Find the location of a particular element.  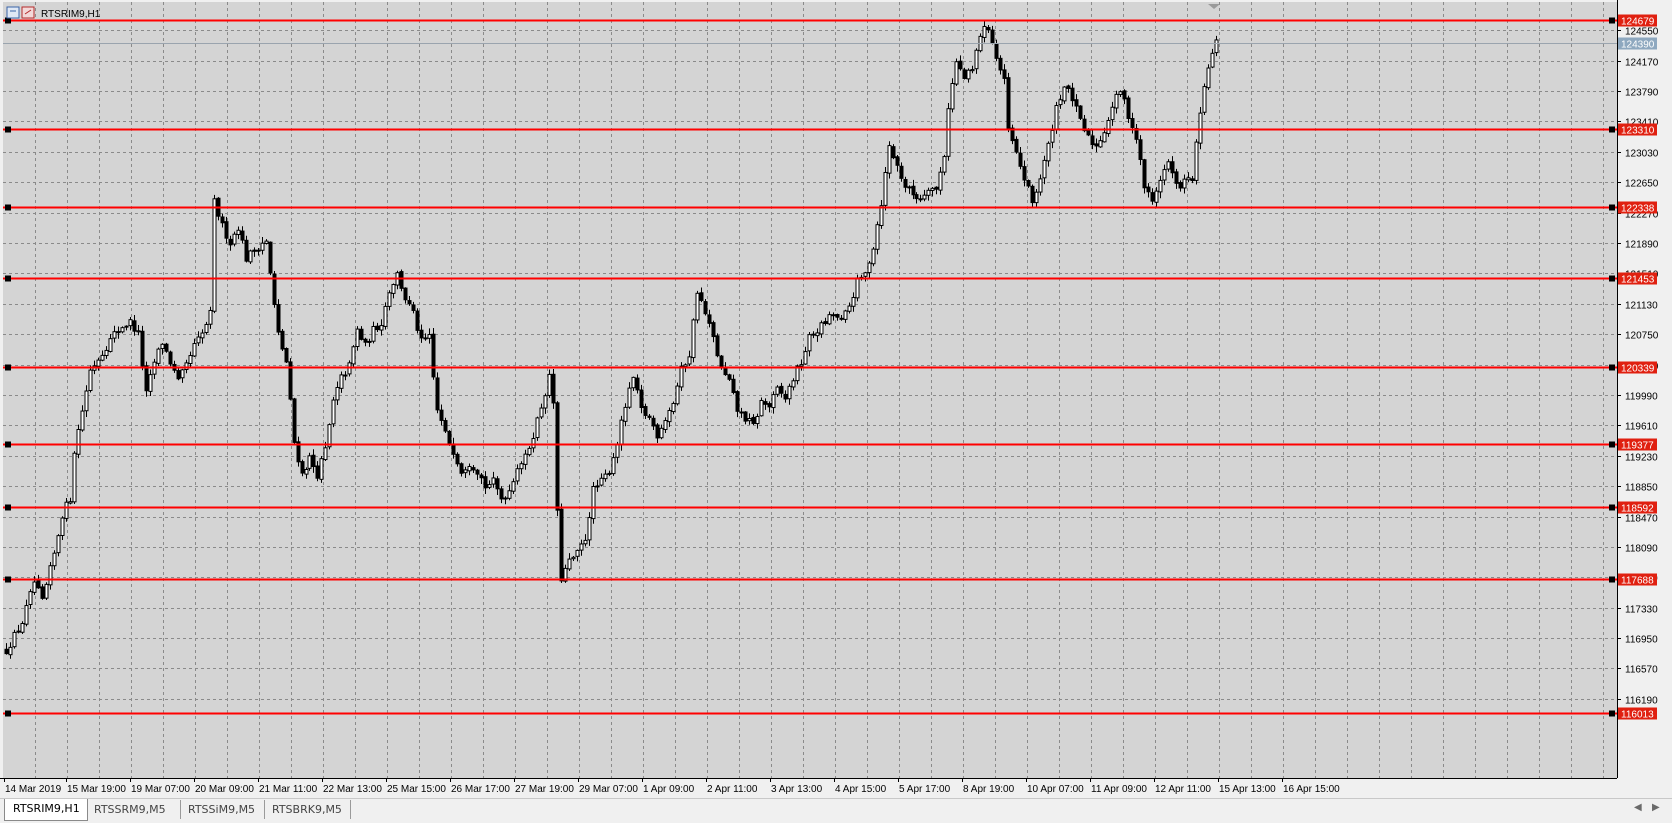

x-tick-label: 15 Apr 13:00 is located at coordinates (1247, 789).